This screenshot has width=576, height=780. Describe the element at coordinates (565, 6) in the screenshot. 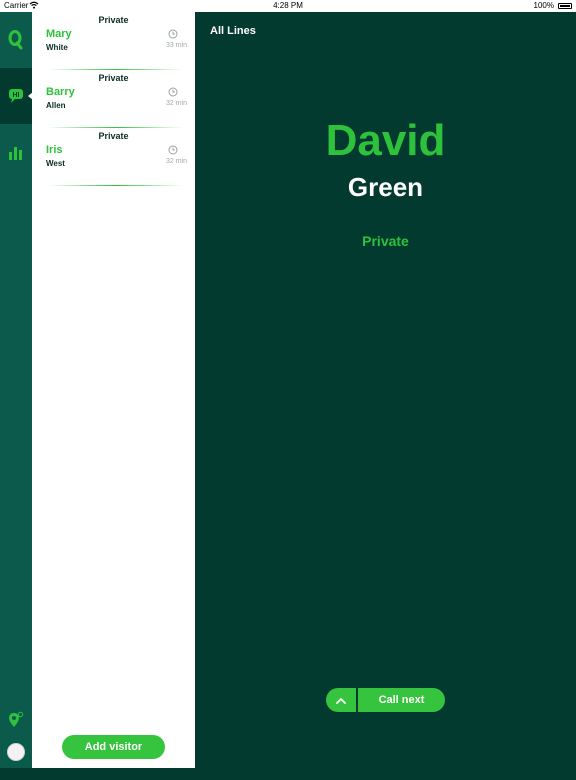

I see `battery-icon` at that location.